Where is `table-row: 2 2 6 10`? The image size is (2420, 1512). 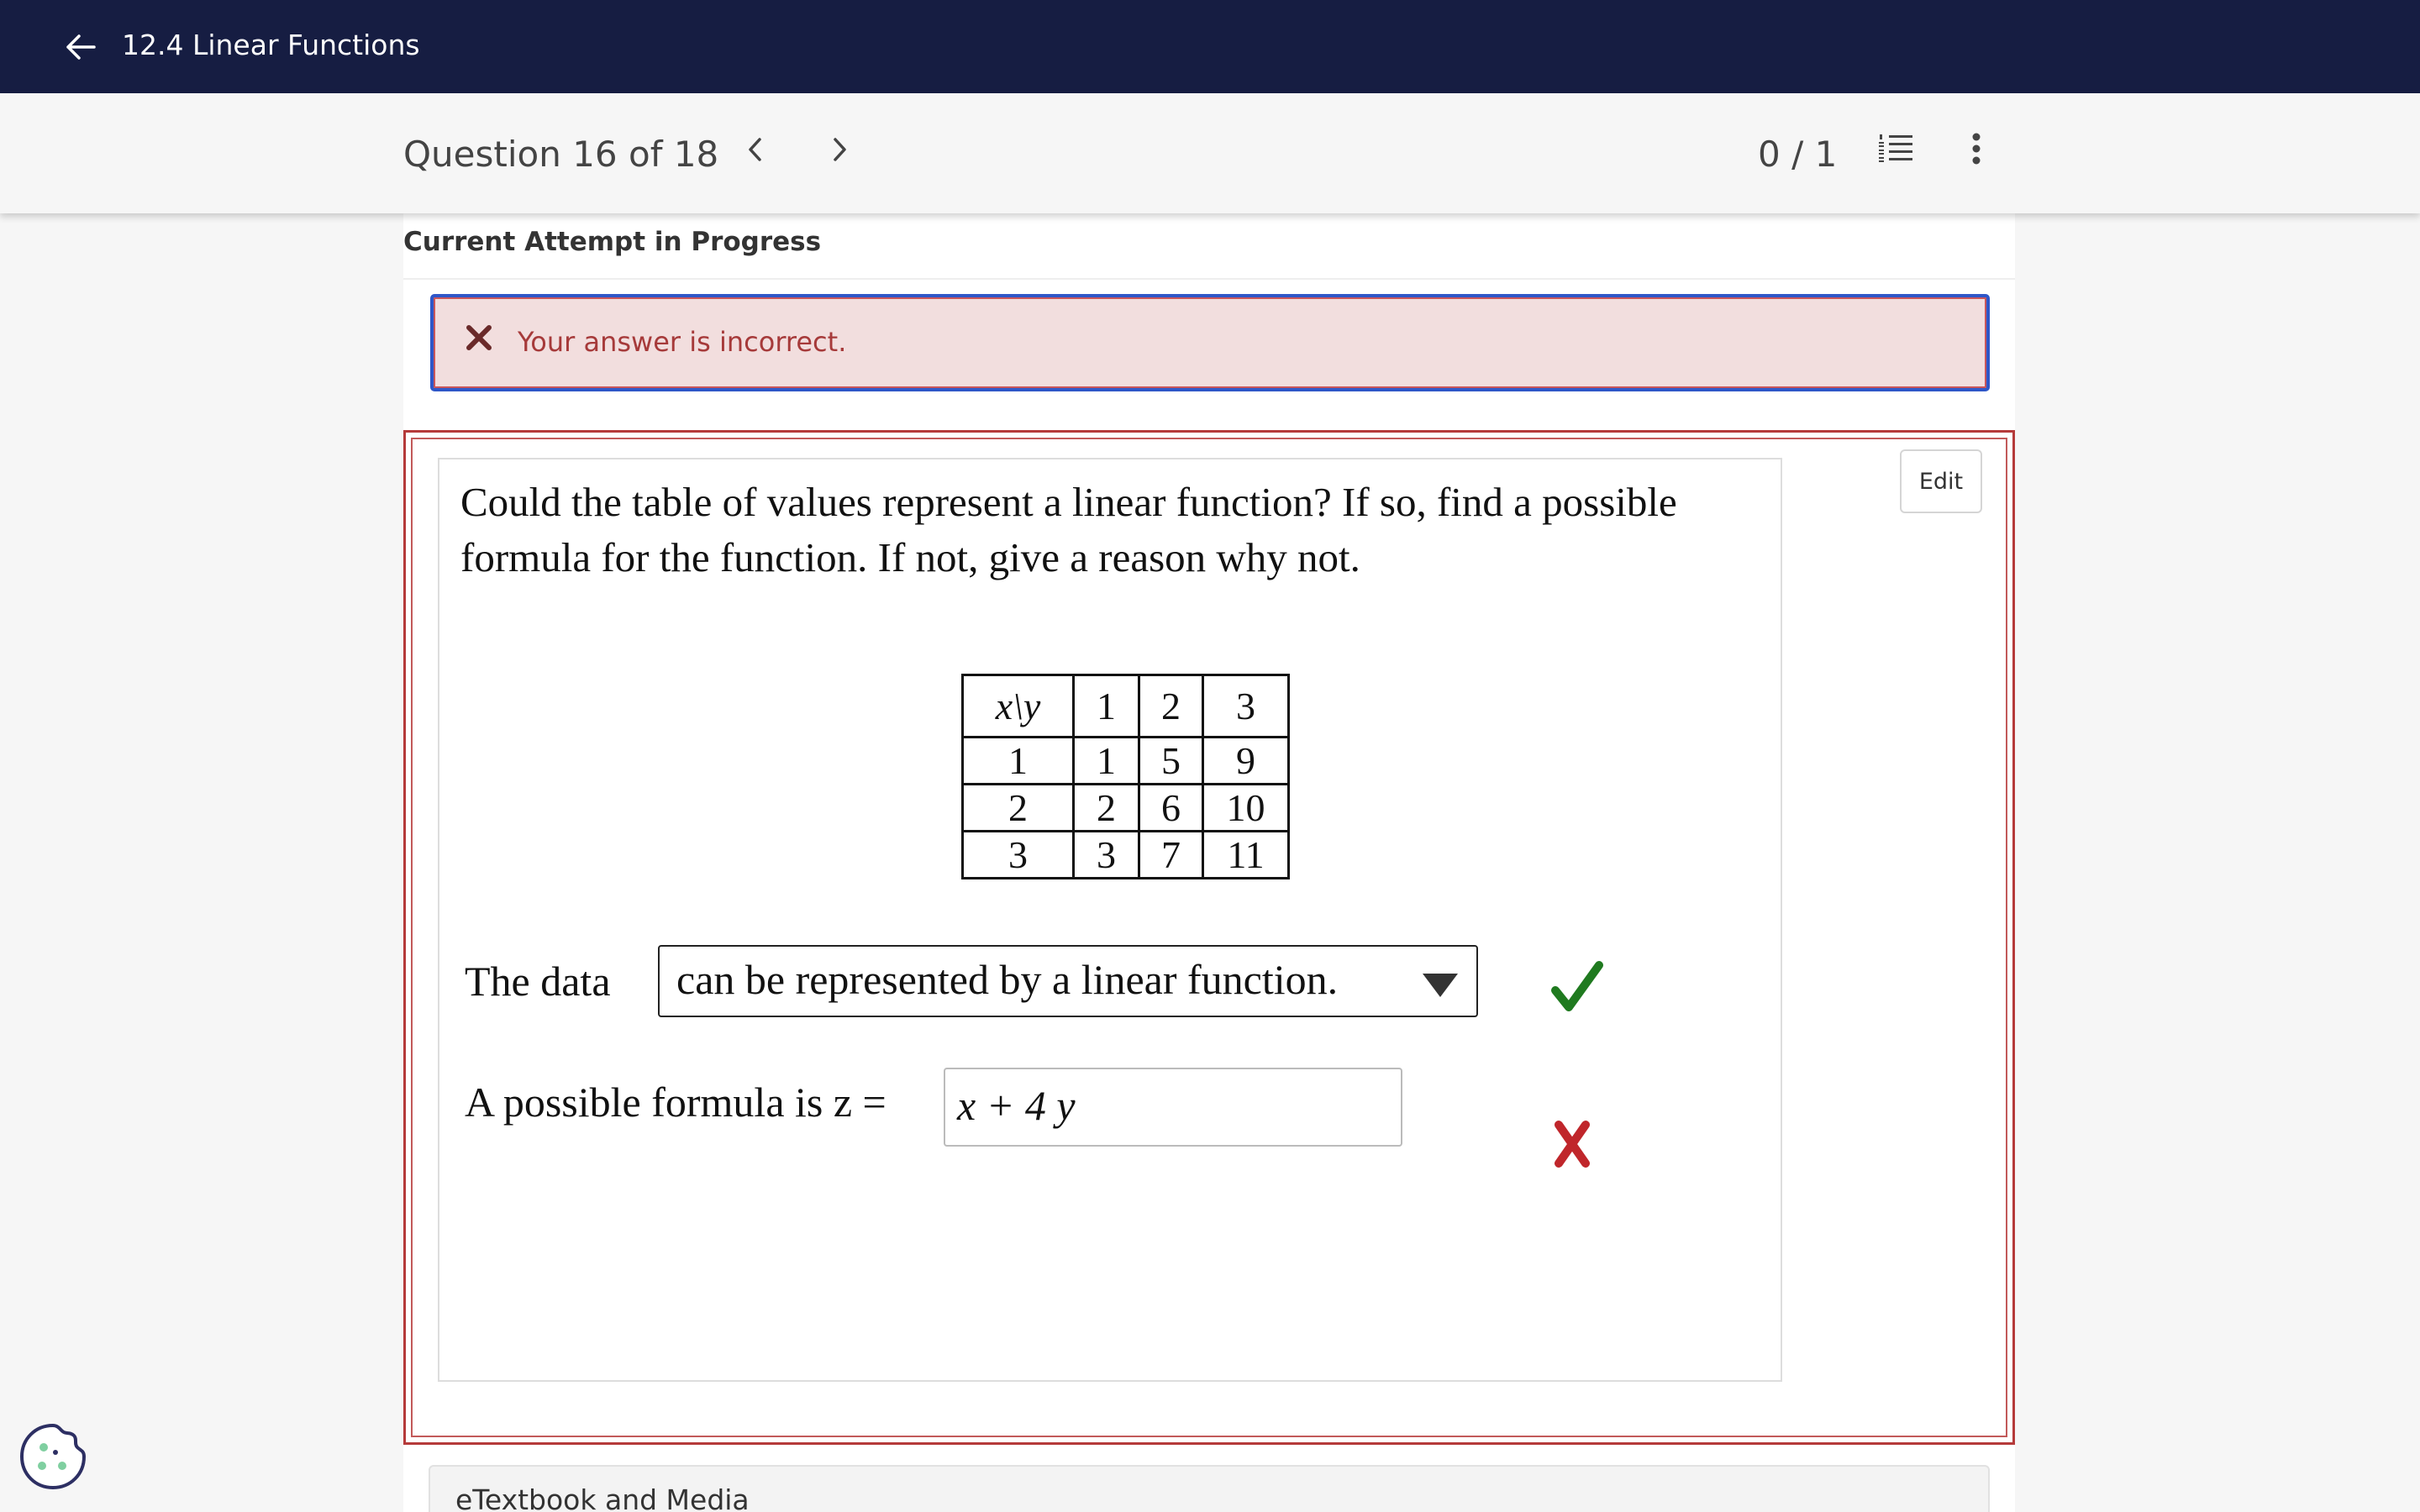 table-row: 2 2 6 10 is located at coordinates (1125, 807).